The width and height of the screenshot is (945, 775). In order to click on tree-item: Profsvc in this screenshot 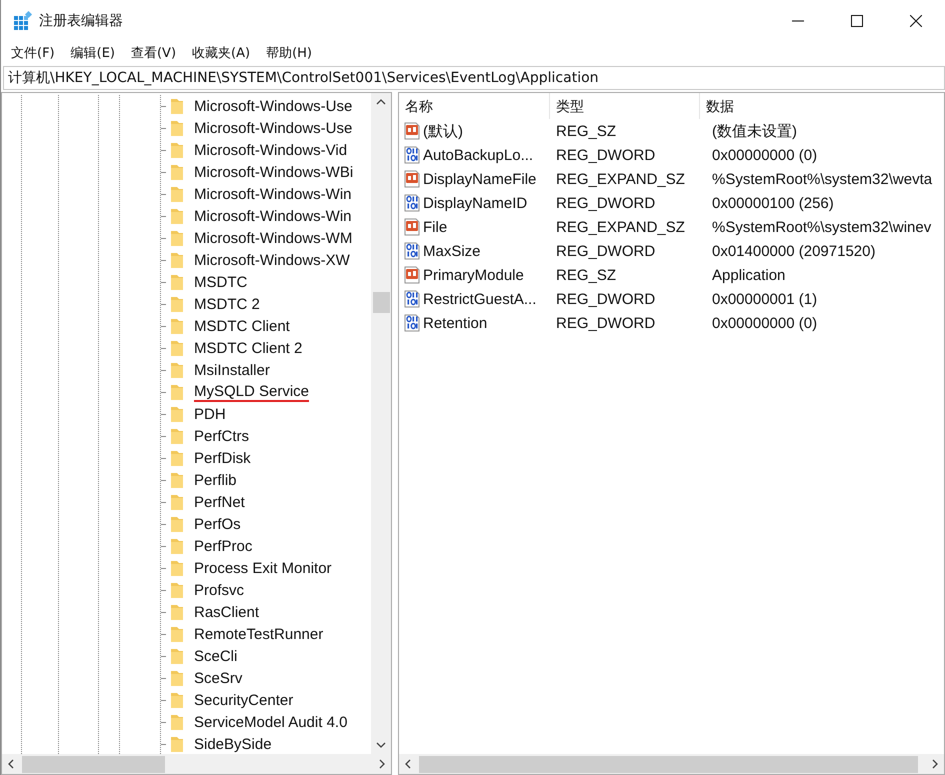, I will do `click(219, 590)`.